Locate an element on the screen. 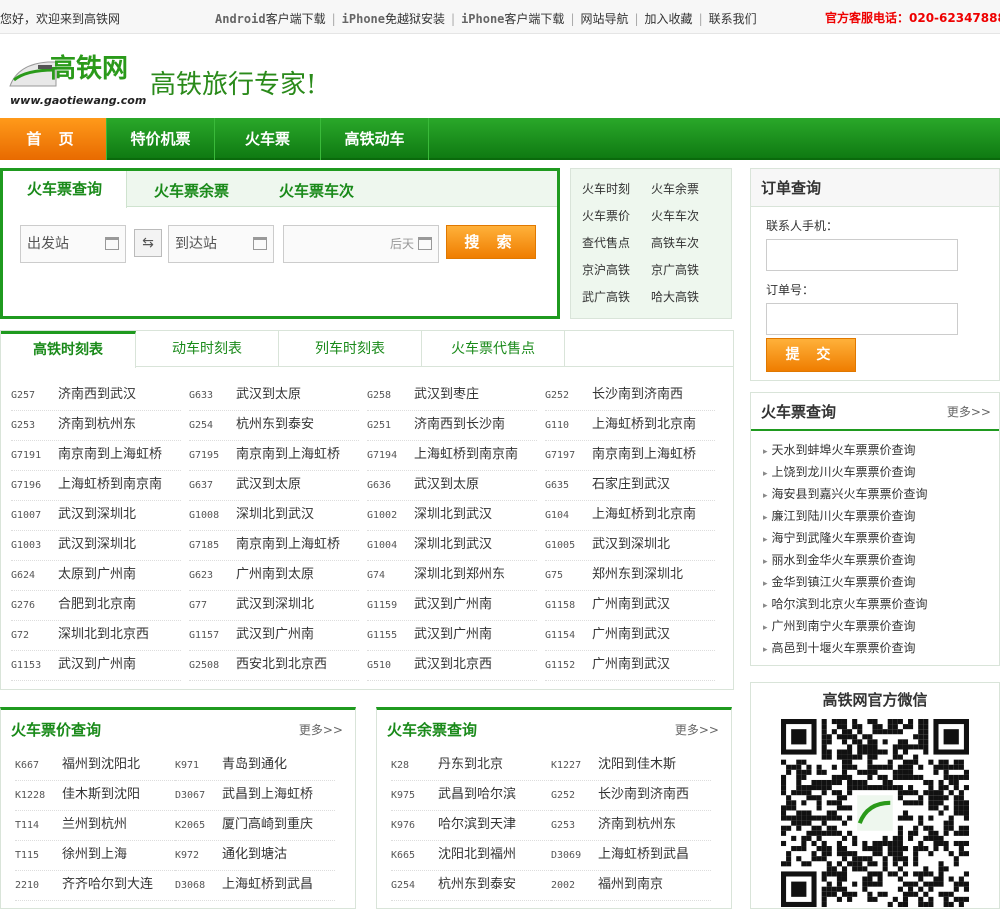  timetable-link: G257 济南西到武汉 is located at coordinates (96, 396).